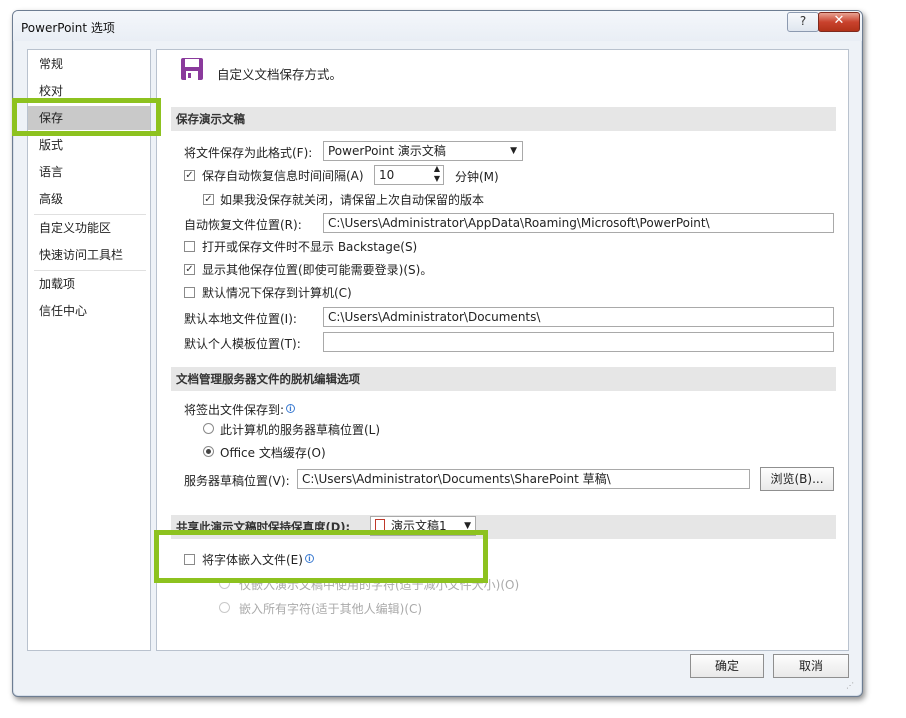 Image resolution: width=906 pixels, height=718 pixels. What do you see at coordinates (189, 175) in the screenshot?
I see `autorecover-checkbox: ✓` at bounding box center [189, 175].